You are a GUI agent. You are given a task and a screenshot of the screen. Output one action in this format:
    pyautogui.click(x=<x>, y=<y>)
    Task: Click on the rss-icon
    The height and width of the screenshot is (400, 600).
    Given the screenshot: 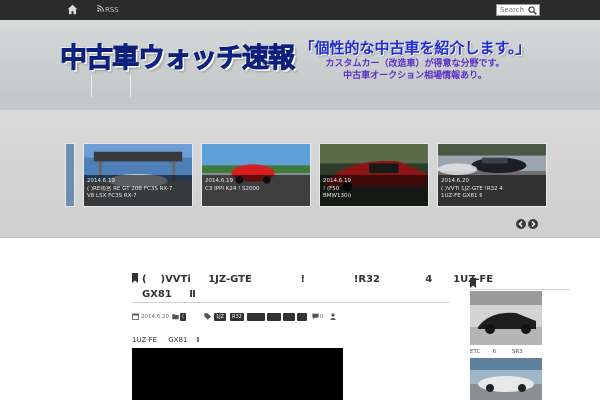 What is the action you would take?
    pyautogui.click(x=100, y=8)
    